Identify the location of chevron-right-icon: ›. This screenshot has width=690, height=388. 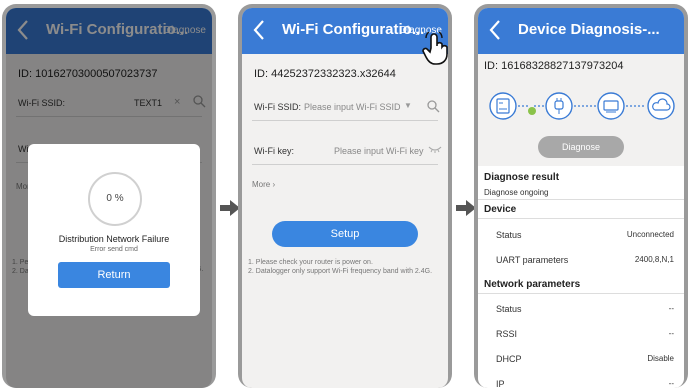
(274, 184).